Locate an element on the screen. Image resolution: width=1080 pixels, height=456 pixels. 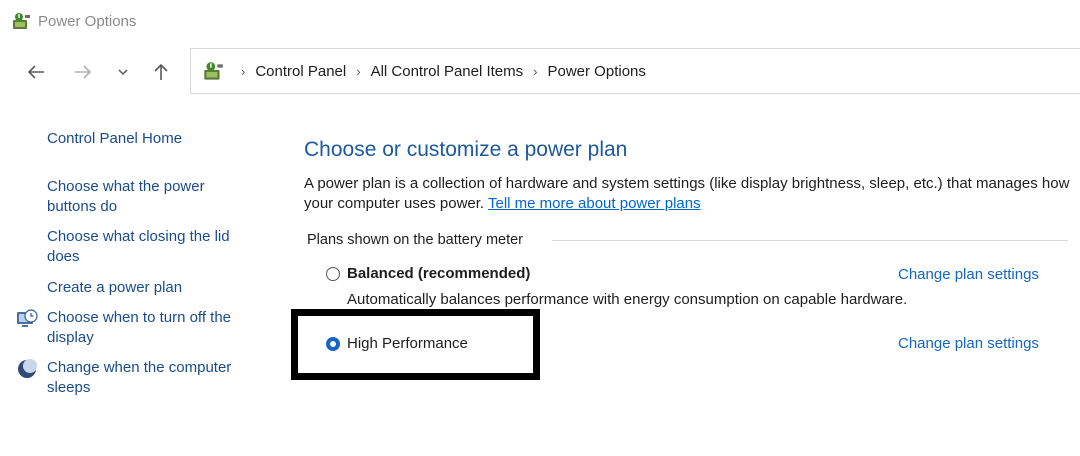
page-title: Choose or customize a power plan is located at coordinates (466, 149).